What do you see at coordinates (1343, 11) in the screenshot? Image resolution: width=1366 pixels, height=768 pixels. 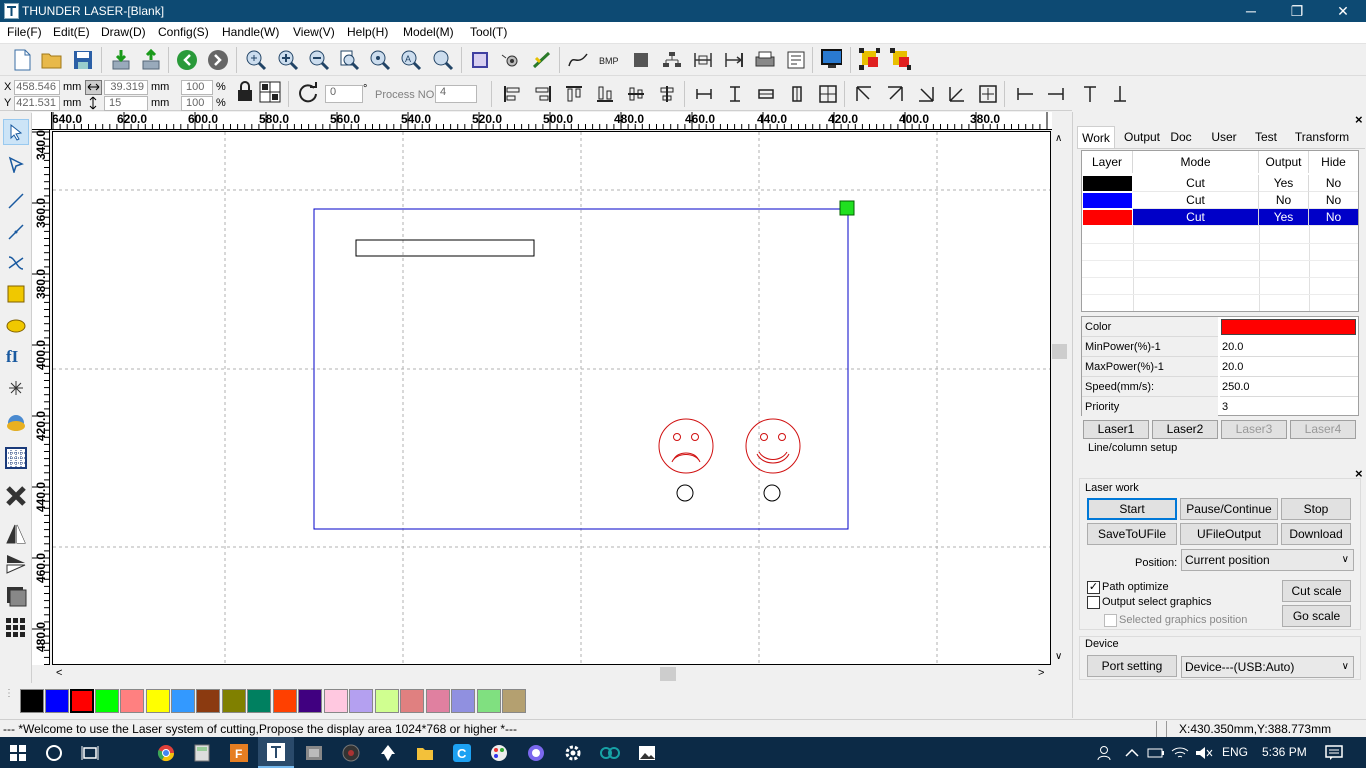 I see `close-button: ✕` at bounding box center [1343, 11].